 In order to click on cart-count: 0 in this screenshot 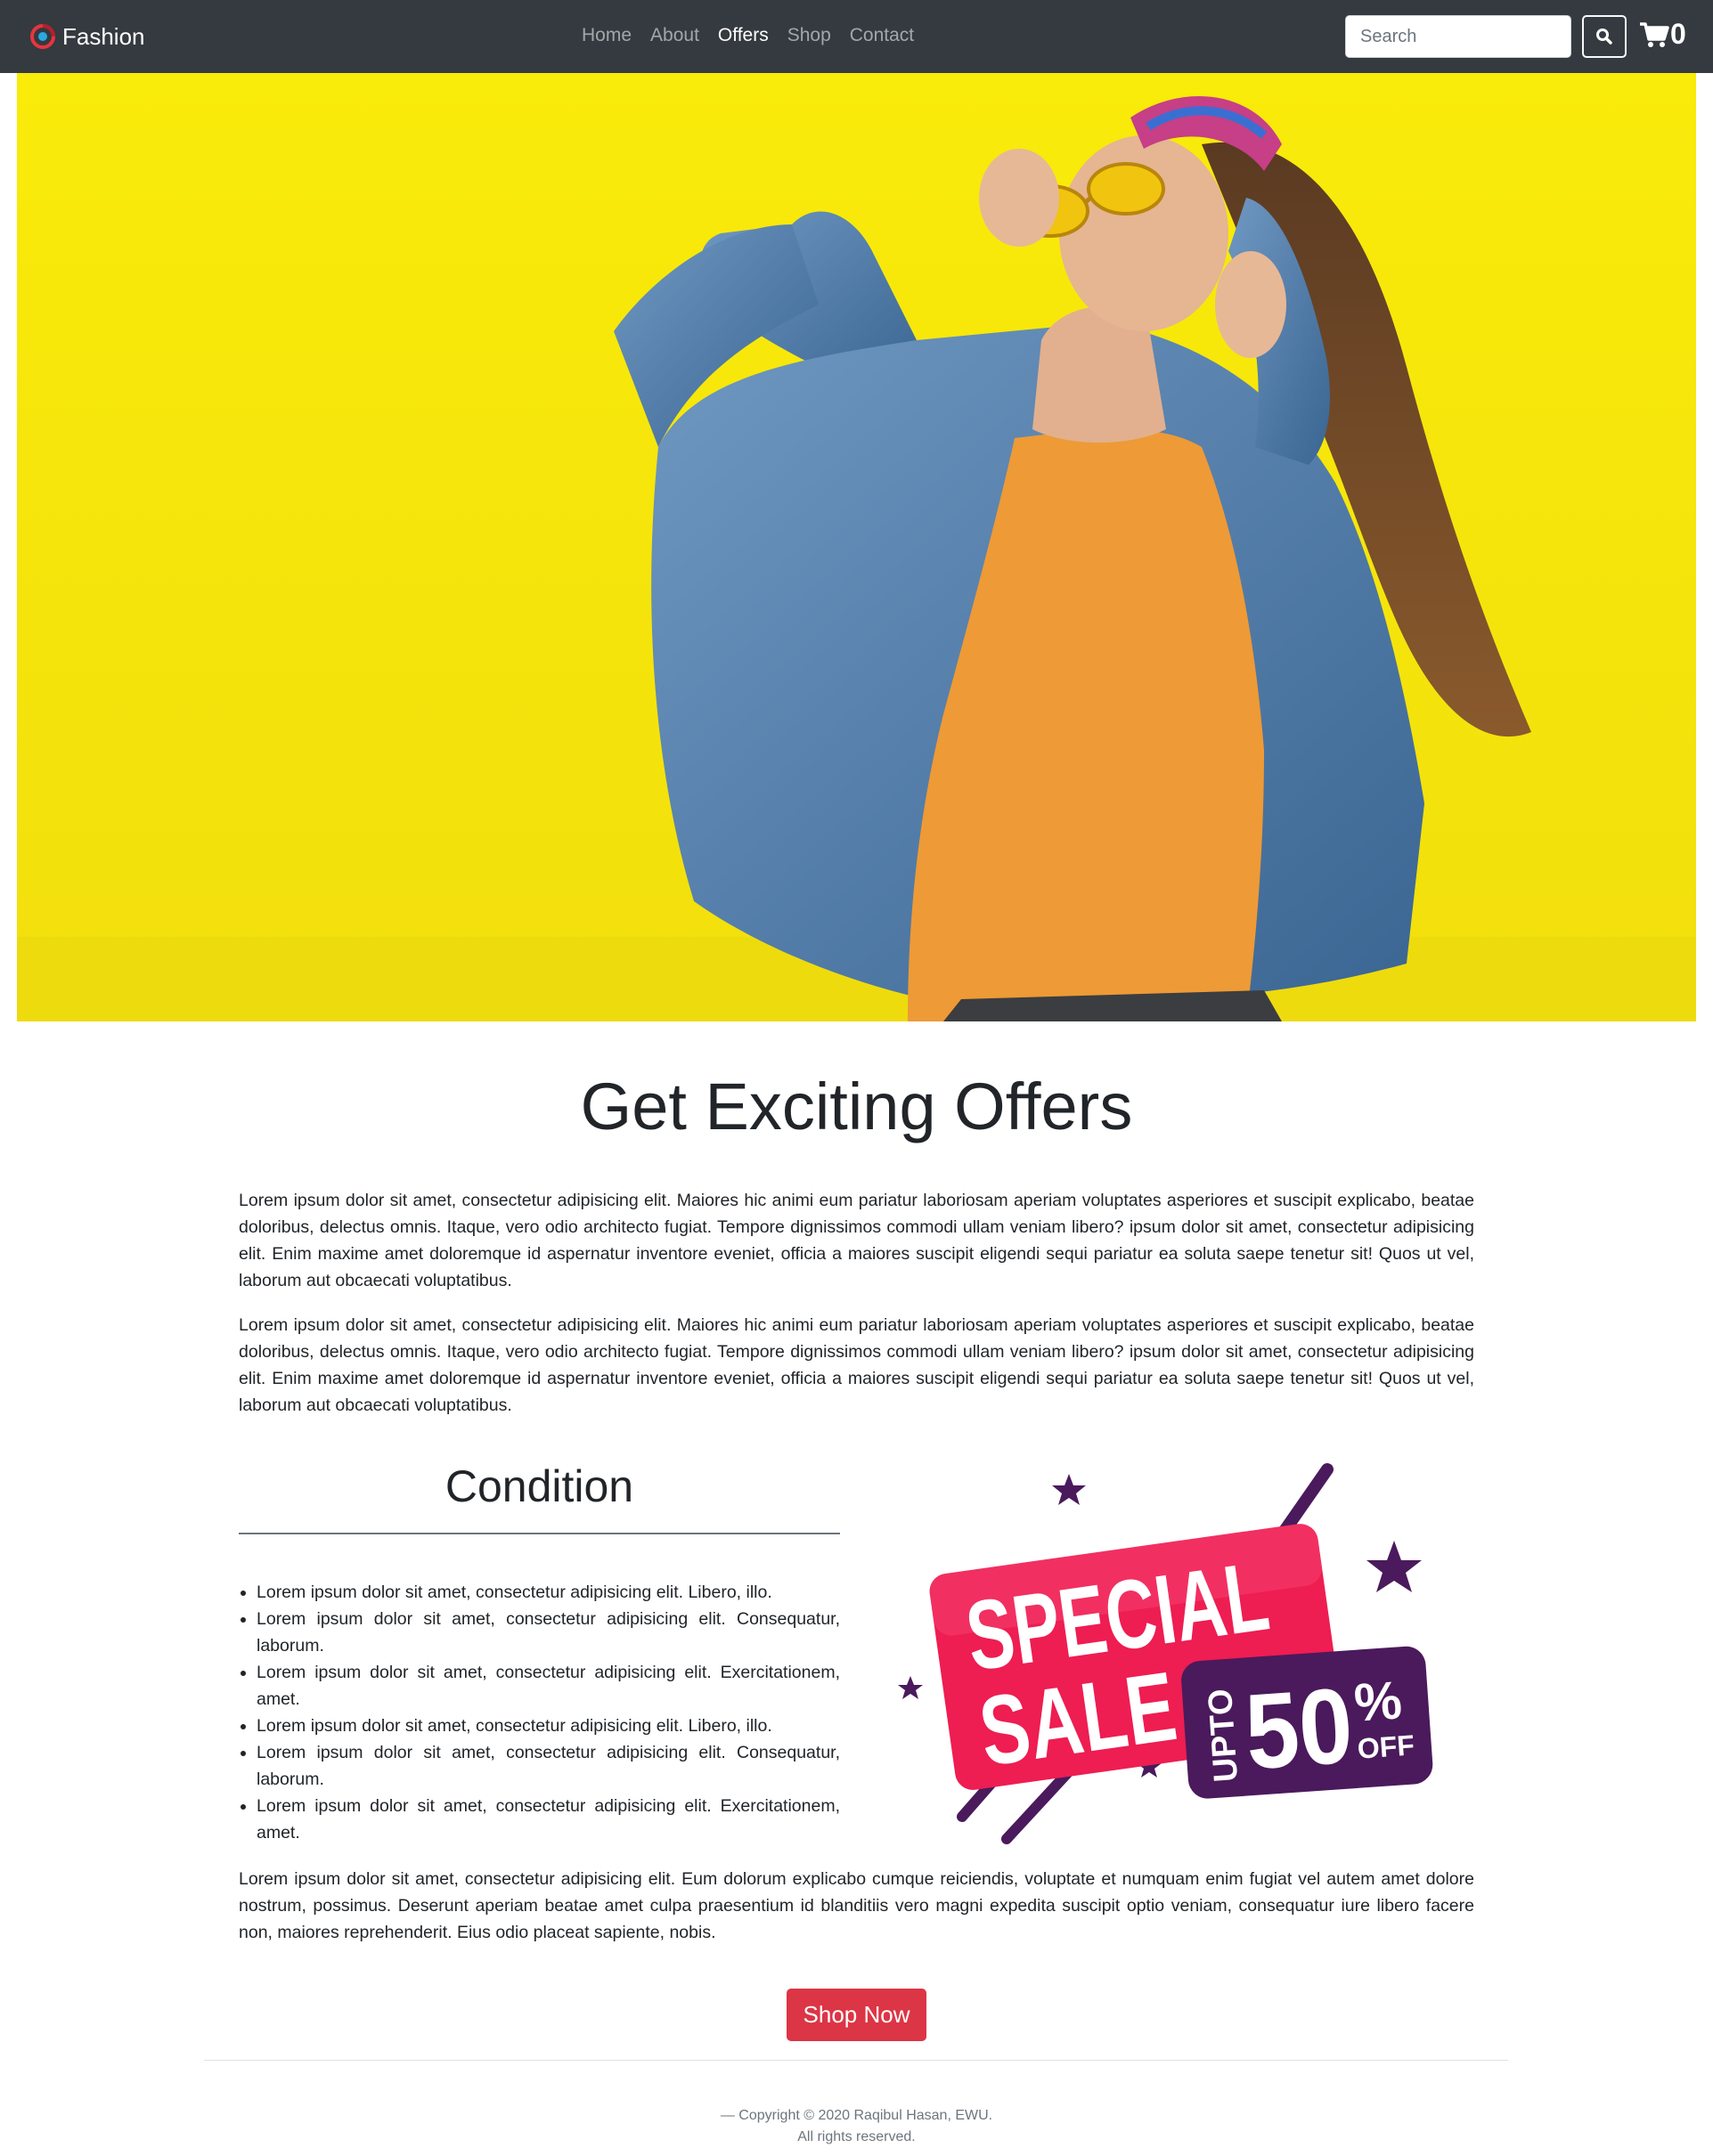, I will do `click(1678, 34)`.